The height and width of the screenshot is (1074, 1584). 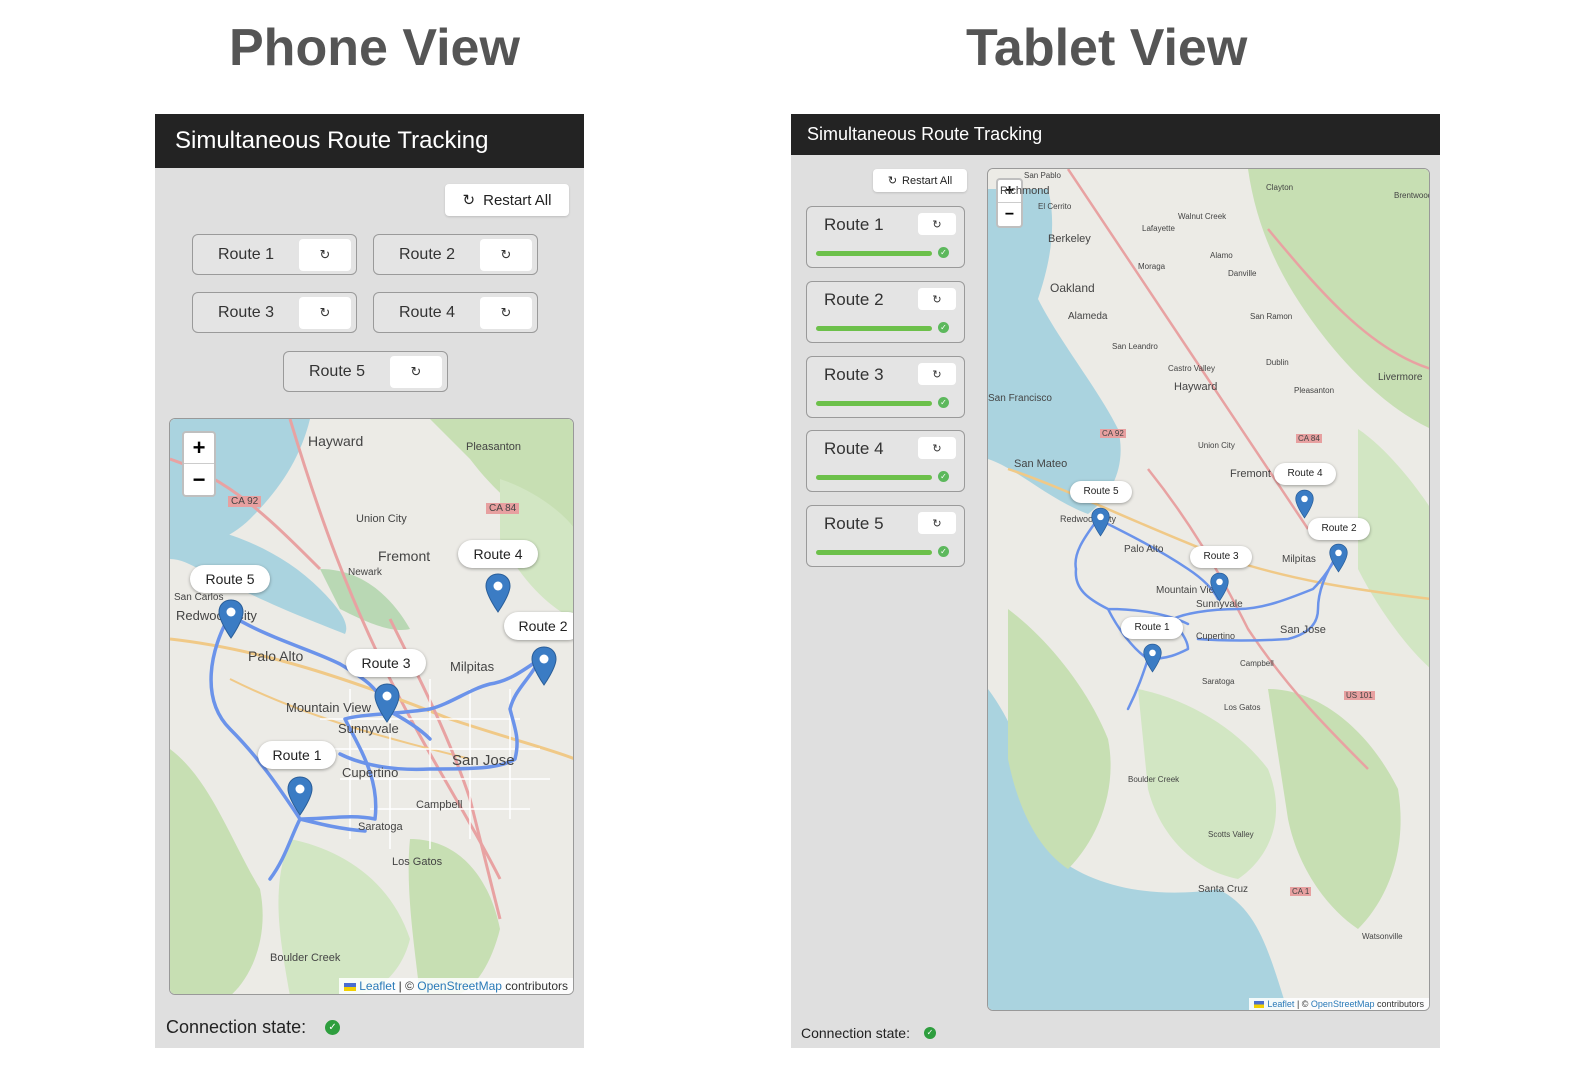 I want to click on marker-label: Route 1, so click(x=1152, y=628).